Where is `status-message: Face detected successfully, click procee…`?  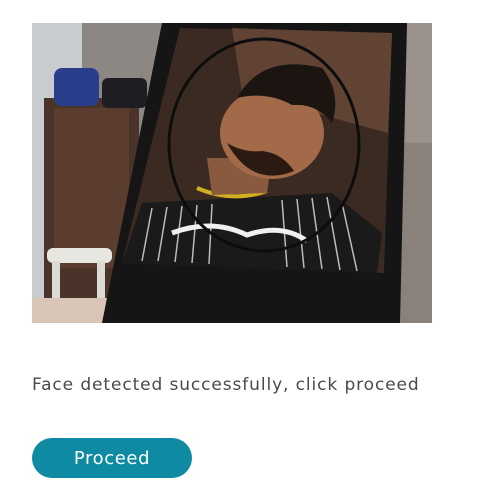 status-message: Face detected successfully, click procee… is located at coordinates (226, 385).